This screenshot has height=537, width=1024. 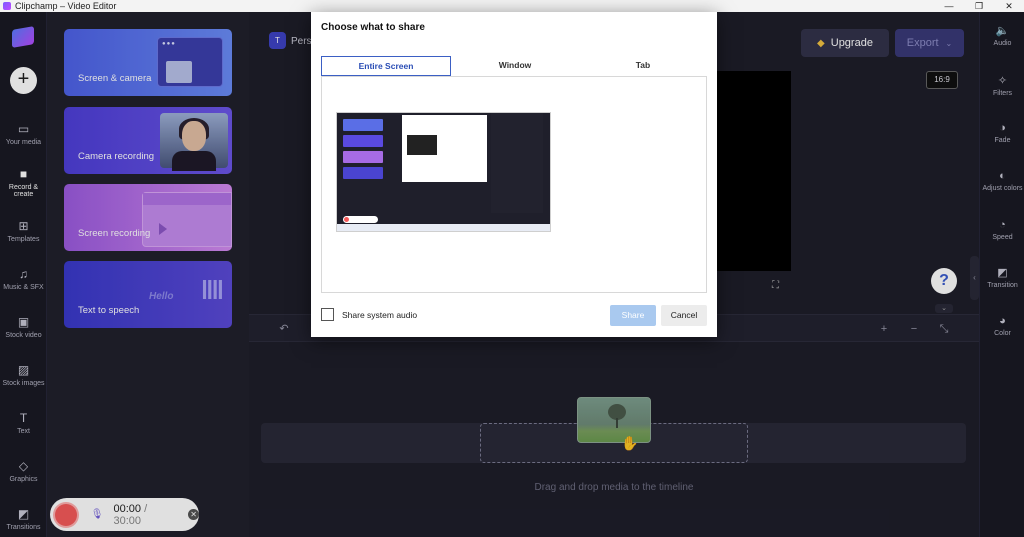 I want to click on tab-window: Window, so click(x=515, y=66).